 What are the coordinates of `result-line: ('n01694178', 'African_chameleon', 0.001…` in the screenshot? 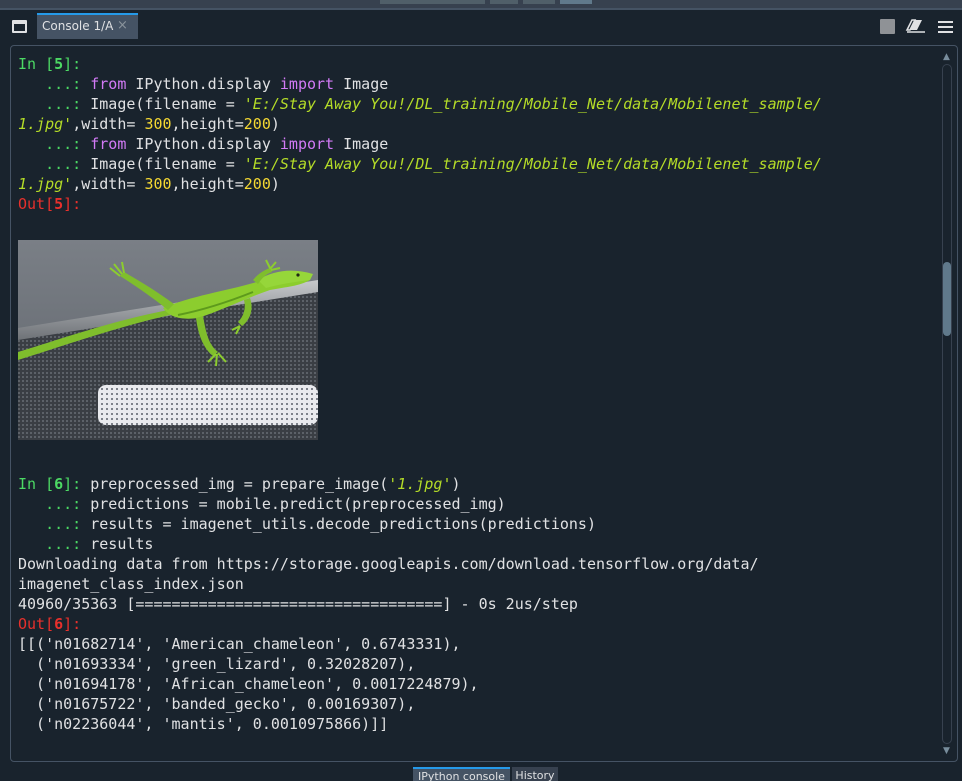 It's located at (248, 684).